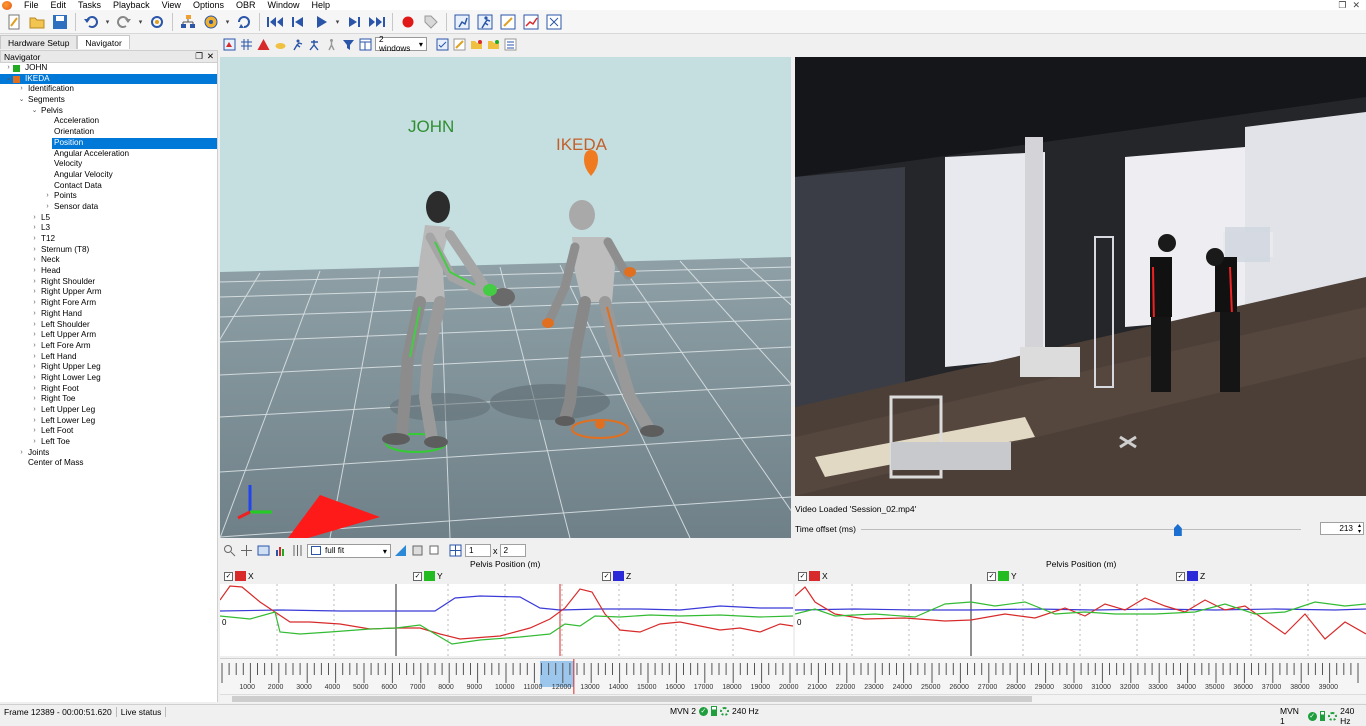  I want to click on tree-item: Angular Velocity, so click(108, 175).